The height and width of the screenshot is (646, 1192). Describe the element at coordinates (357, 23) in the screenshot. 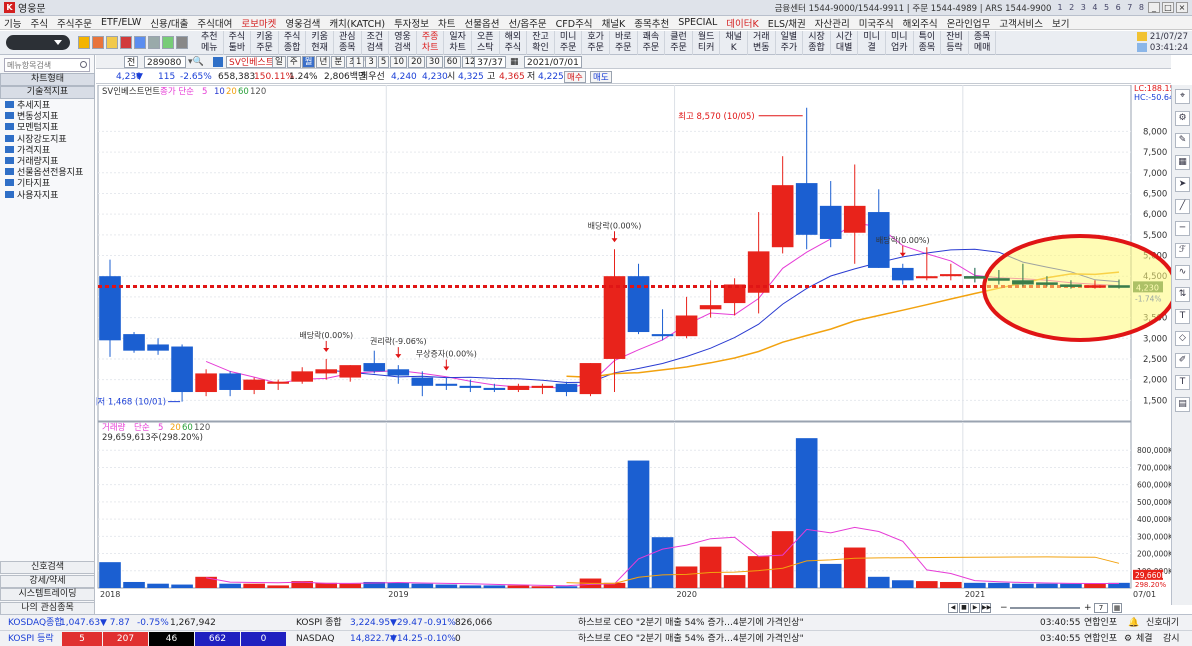

I see `menu-item-8: 캐치(KATCH)` at that location.